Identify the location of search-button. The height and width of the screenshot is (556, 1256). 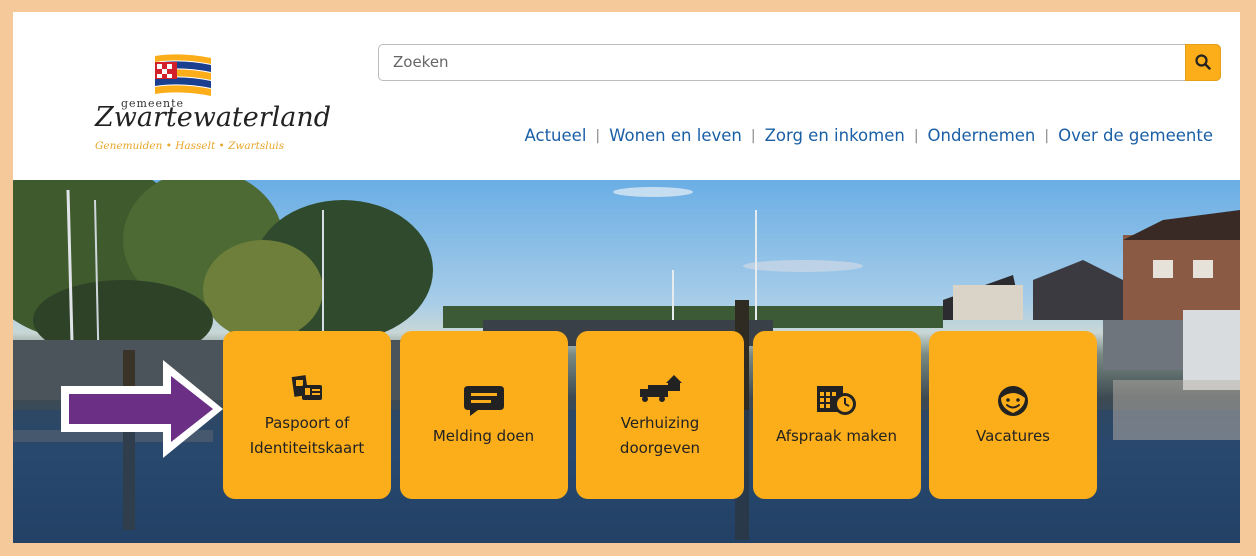
(1203, 62).